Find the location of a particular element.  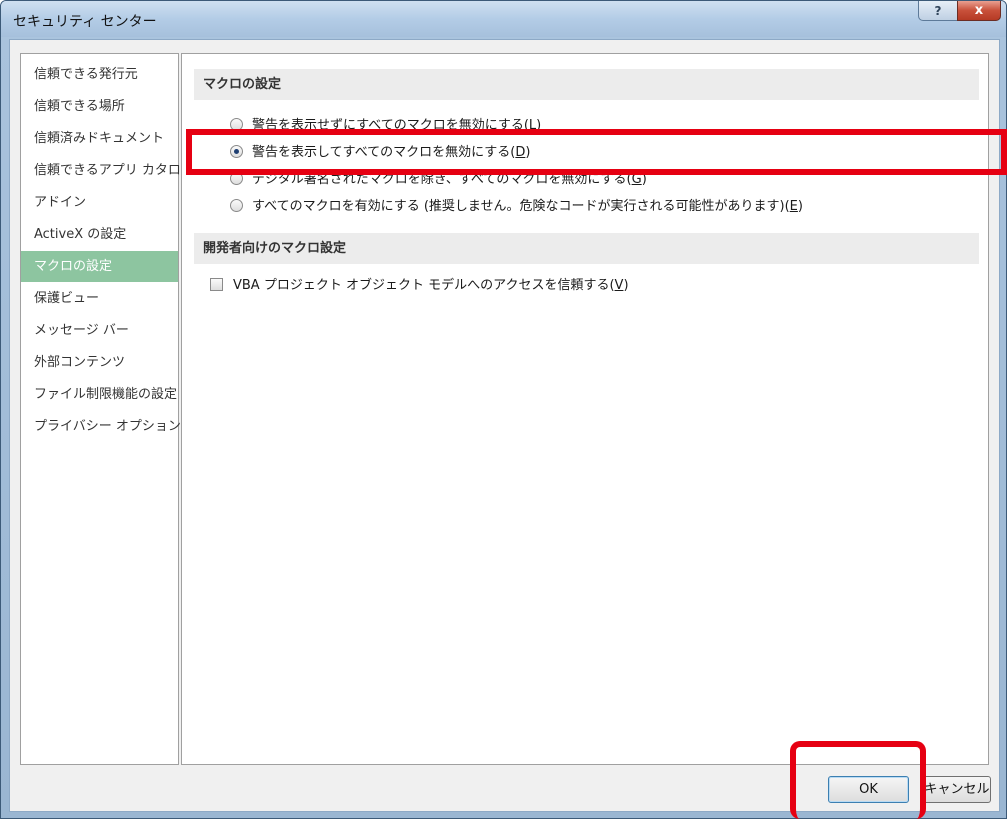

sidebar-item-external-content: 外部コンテンツ is located at coordinates (99, 362).